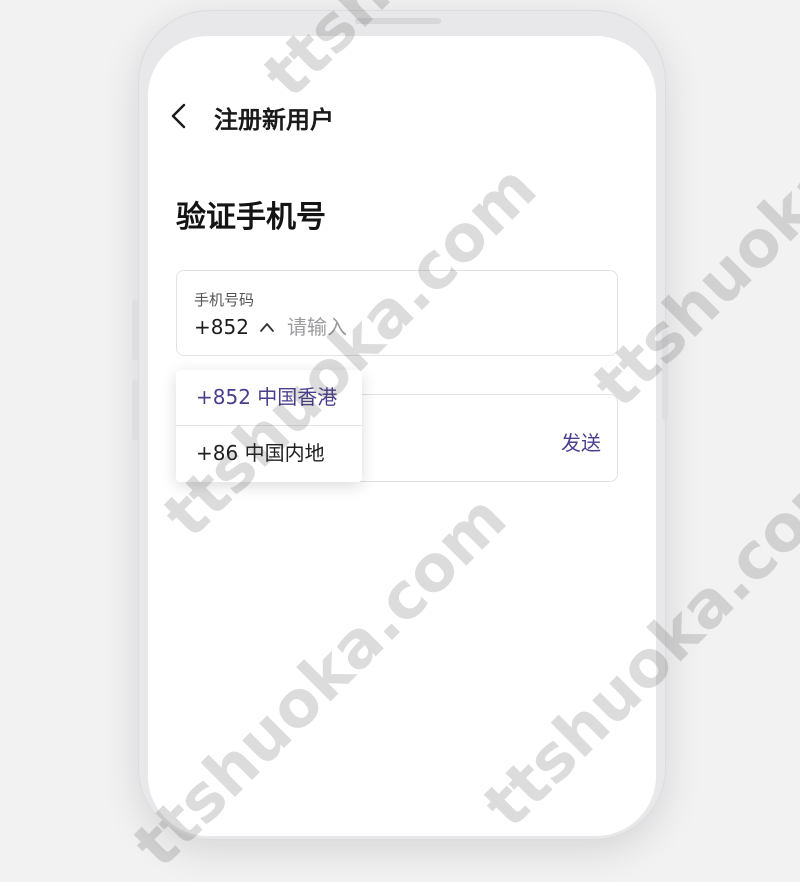 The image size is (800, 882). I want to click on chevron-up-icon, so click(267, 327).